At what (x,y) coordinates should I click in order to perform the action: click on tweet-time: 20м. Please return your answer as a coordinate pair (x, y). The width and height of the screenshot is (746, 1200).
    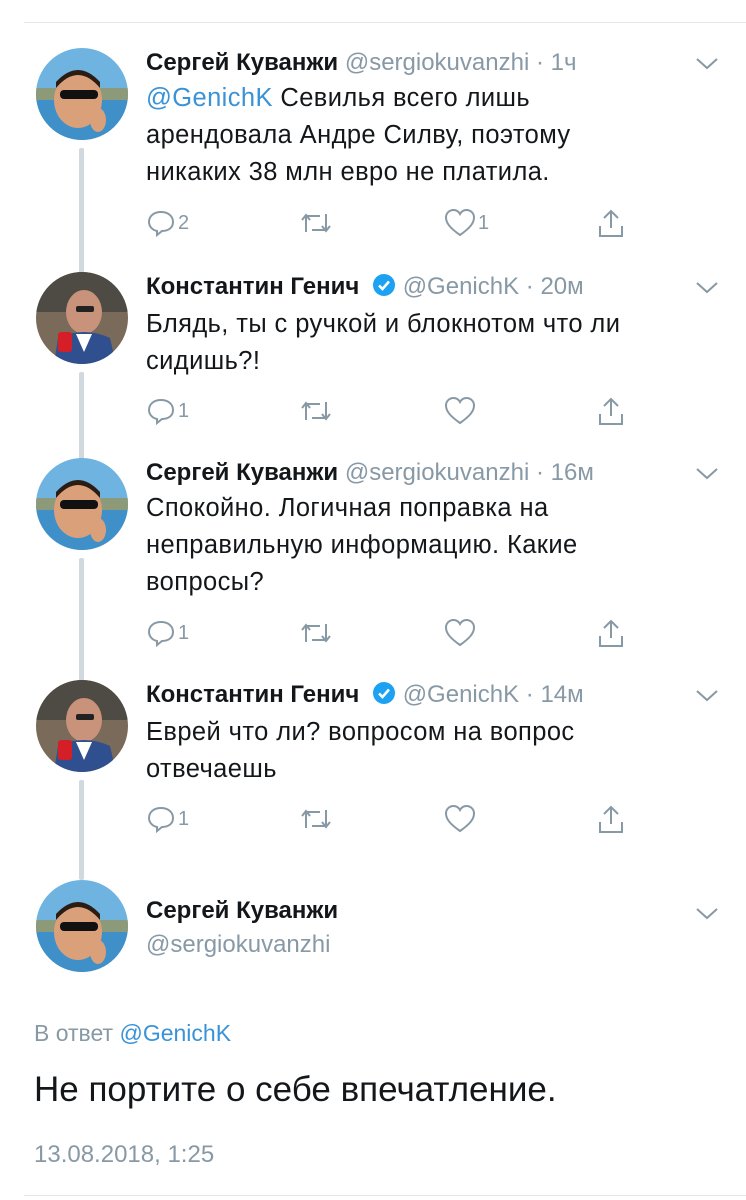
    Looking at the image, I should click on (561, 286).